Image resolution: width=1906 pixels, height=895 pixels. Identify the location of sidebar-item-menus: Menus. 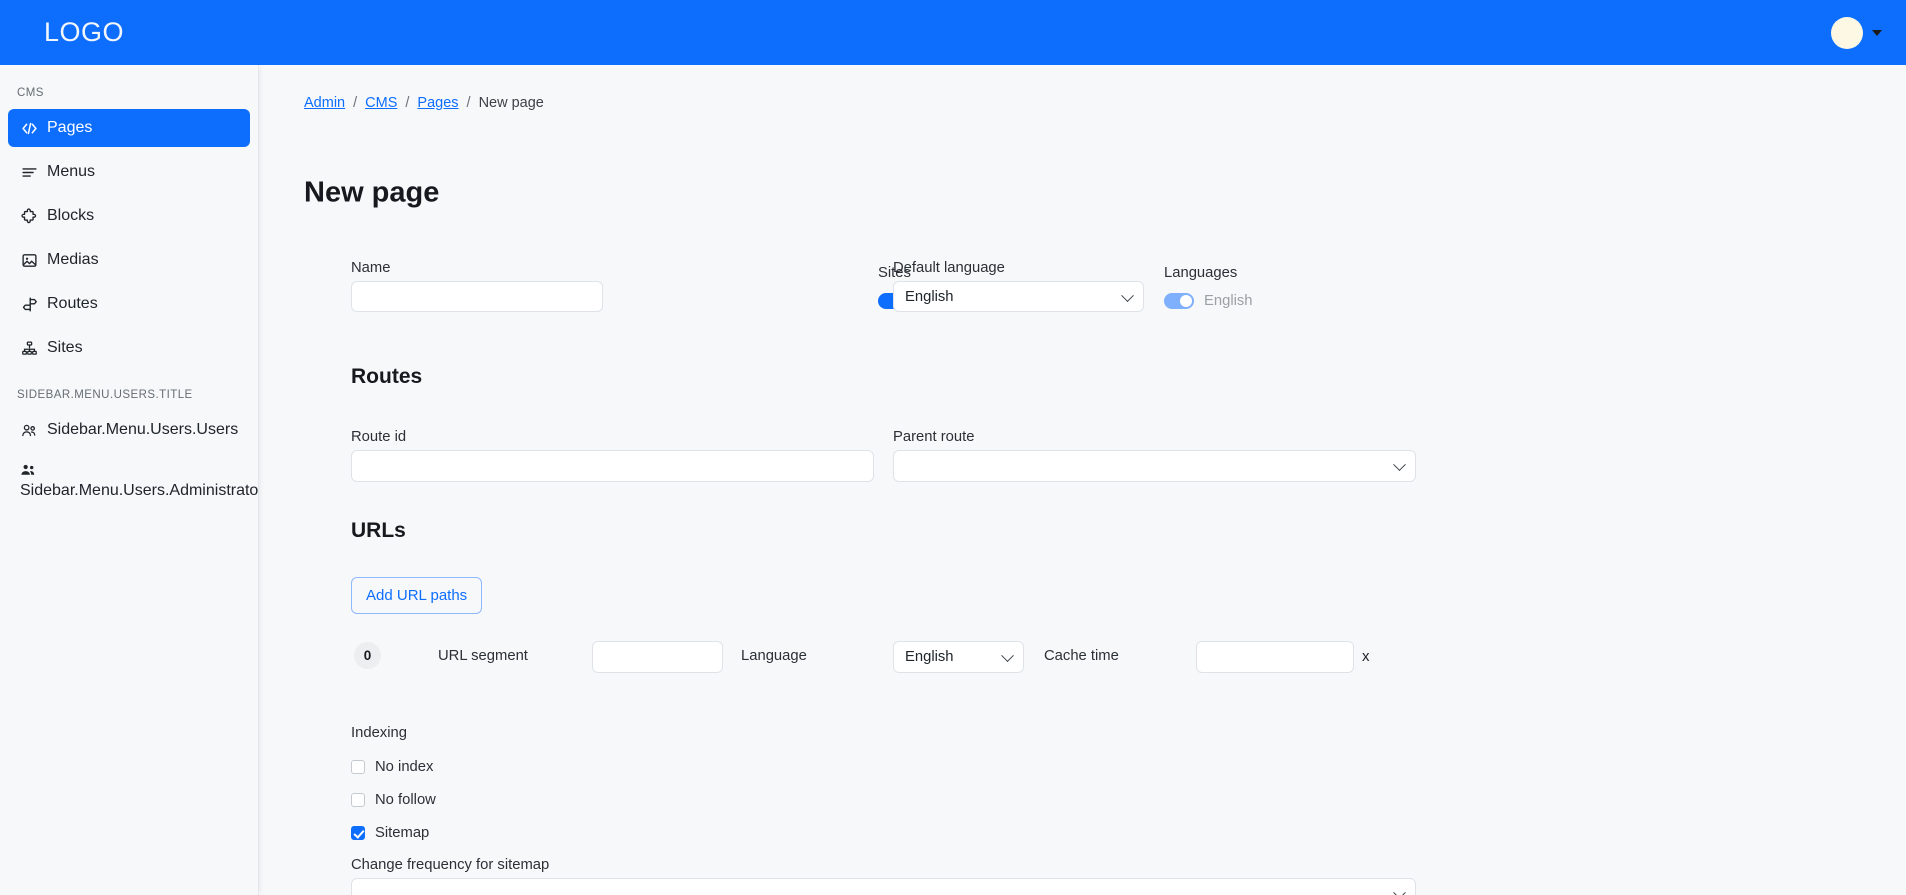
(129, 172).